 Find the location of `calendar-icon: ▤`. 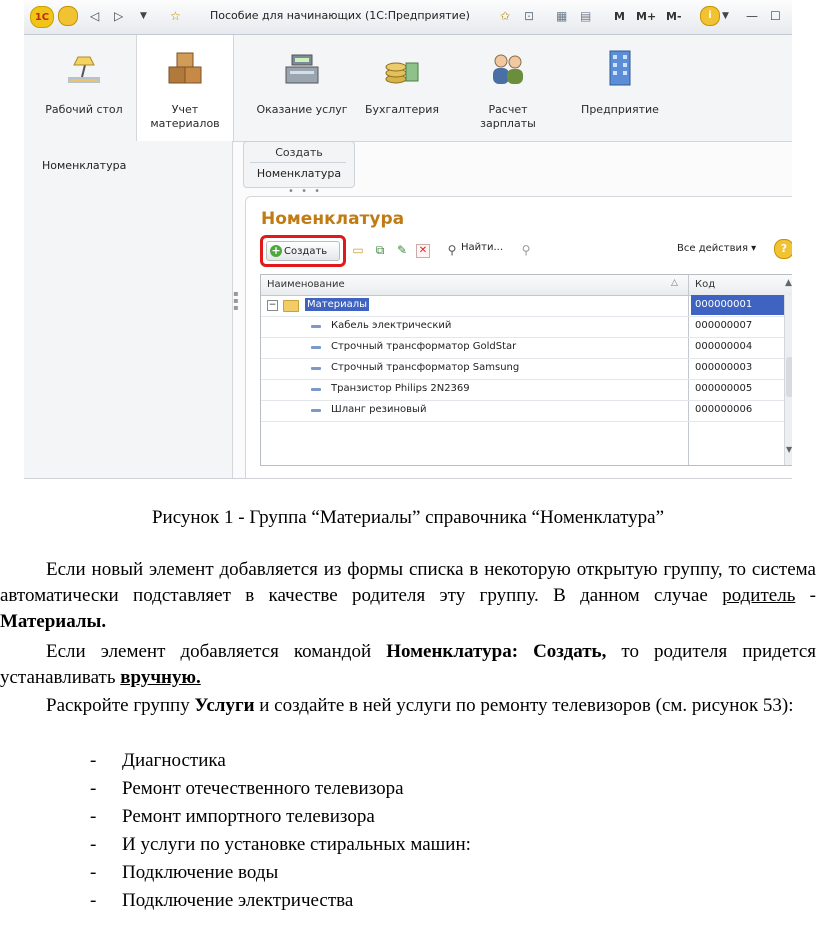

calendar-icon: ▤ is located at coordinates (585, 16).